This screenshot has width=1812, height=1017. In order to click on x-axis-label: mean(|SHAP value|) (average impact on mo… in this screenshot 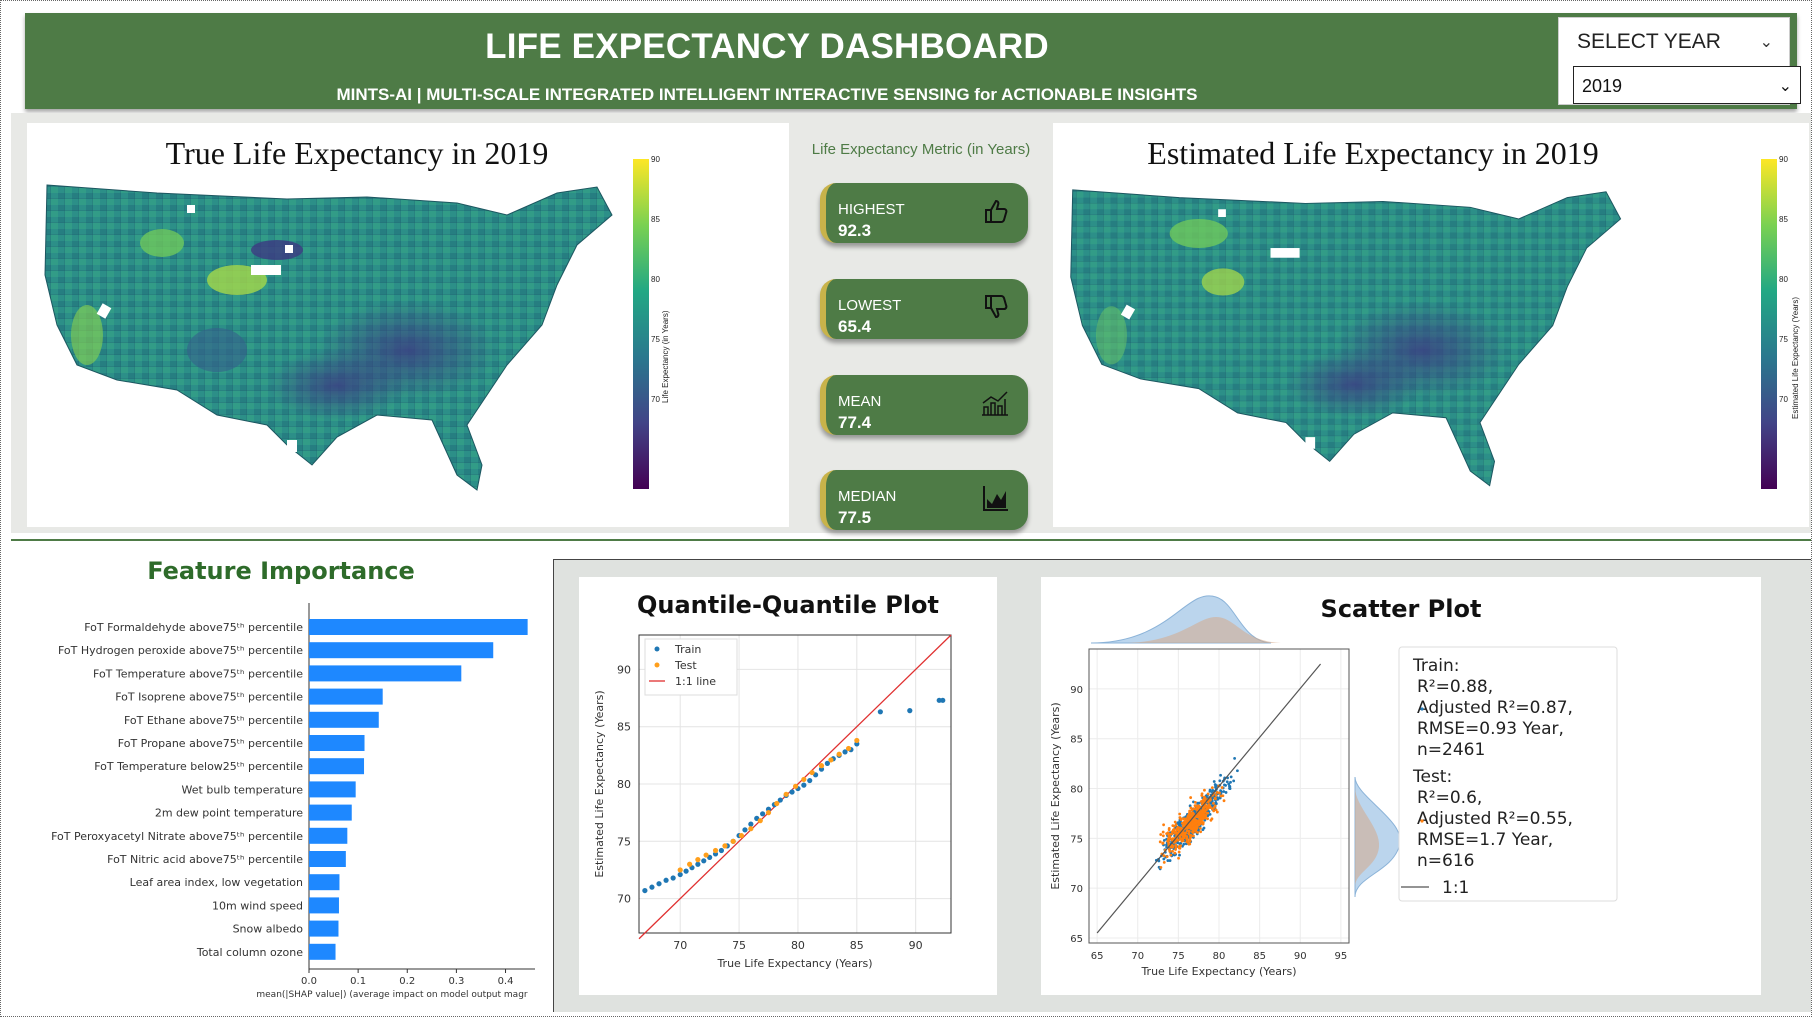, I will do `click(392, 995)`.